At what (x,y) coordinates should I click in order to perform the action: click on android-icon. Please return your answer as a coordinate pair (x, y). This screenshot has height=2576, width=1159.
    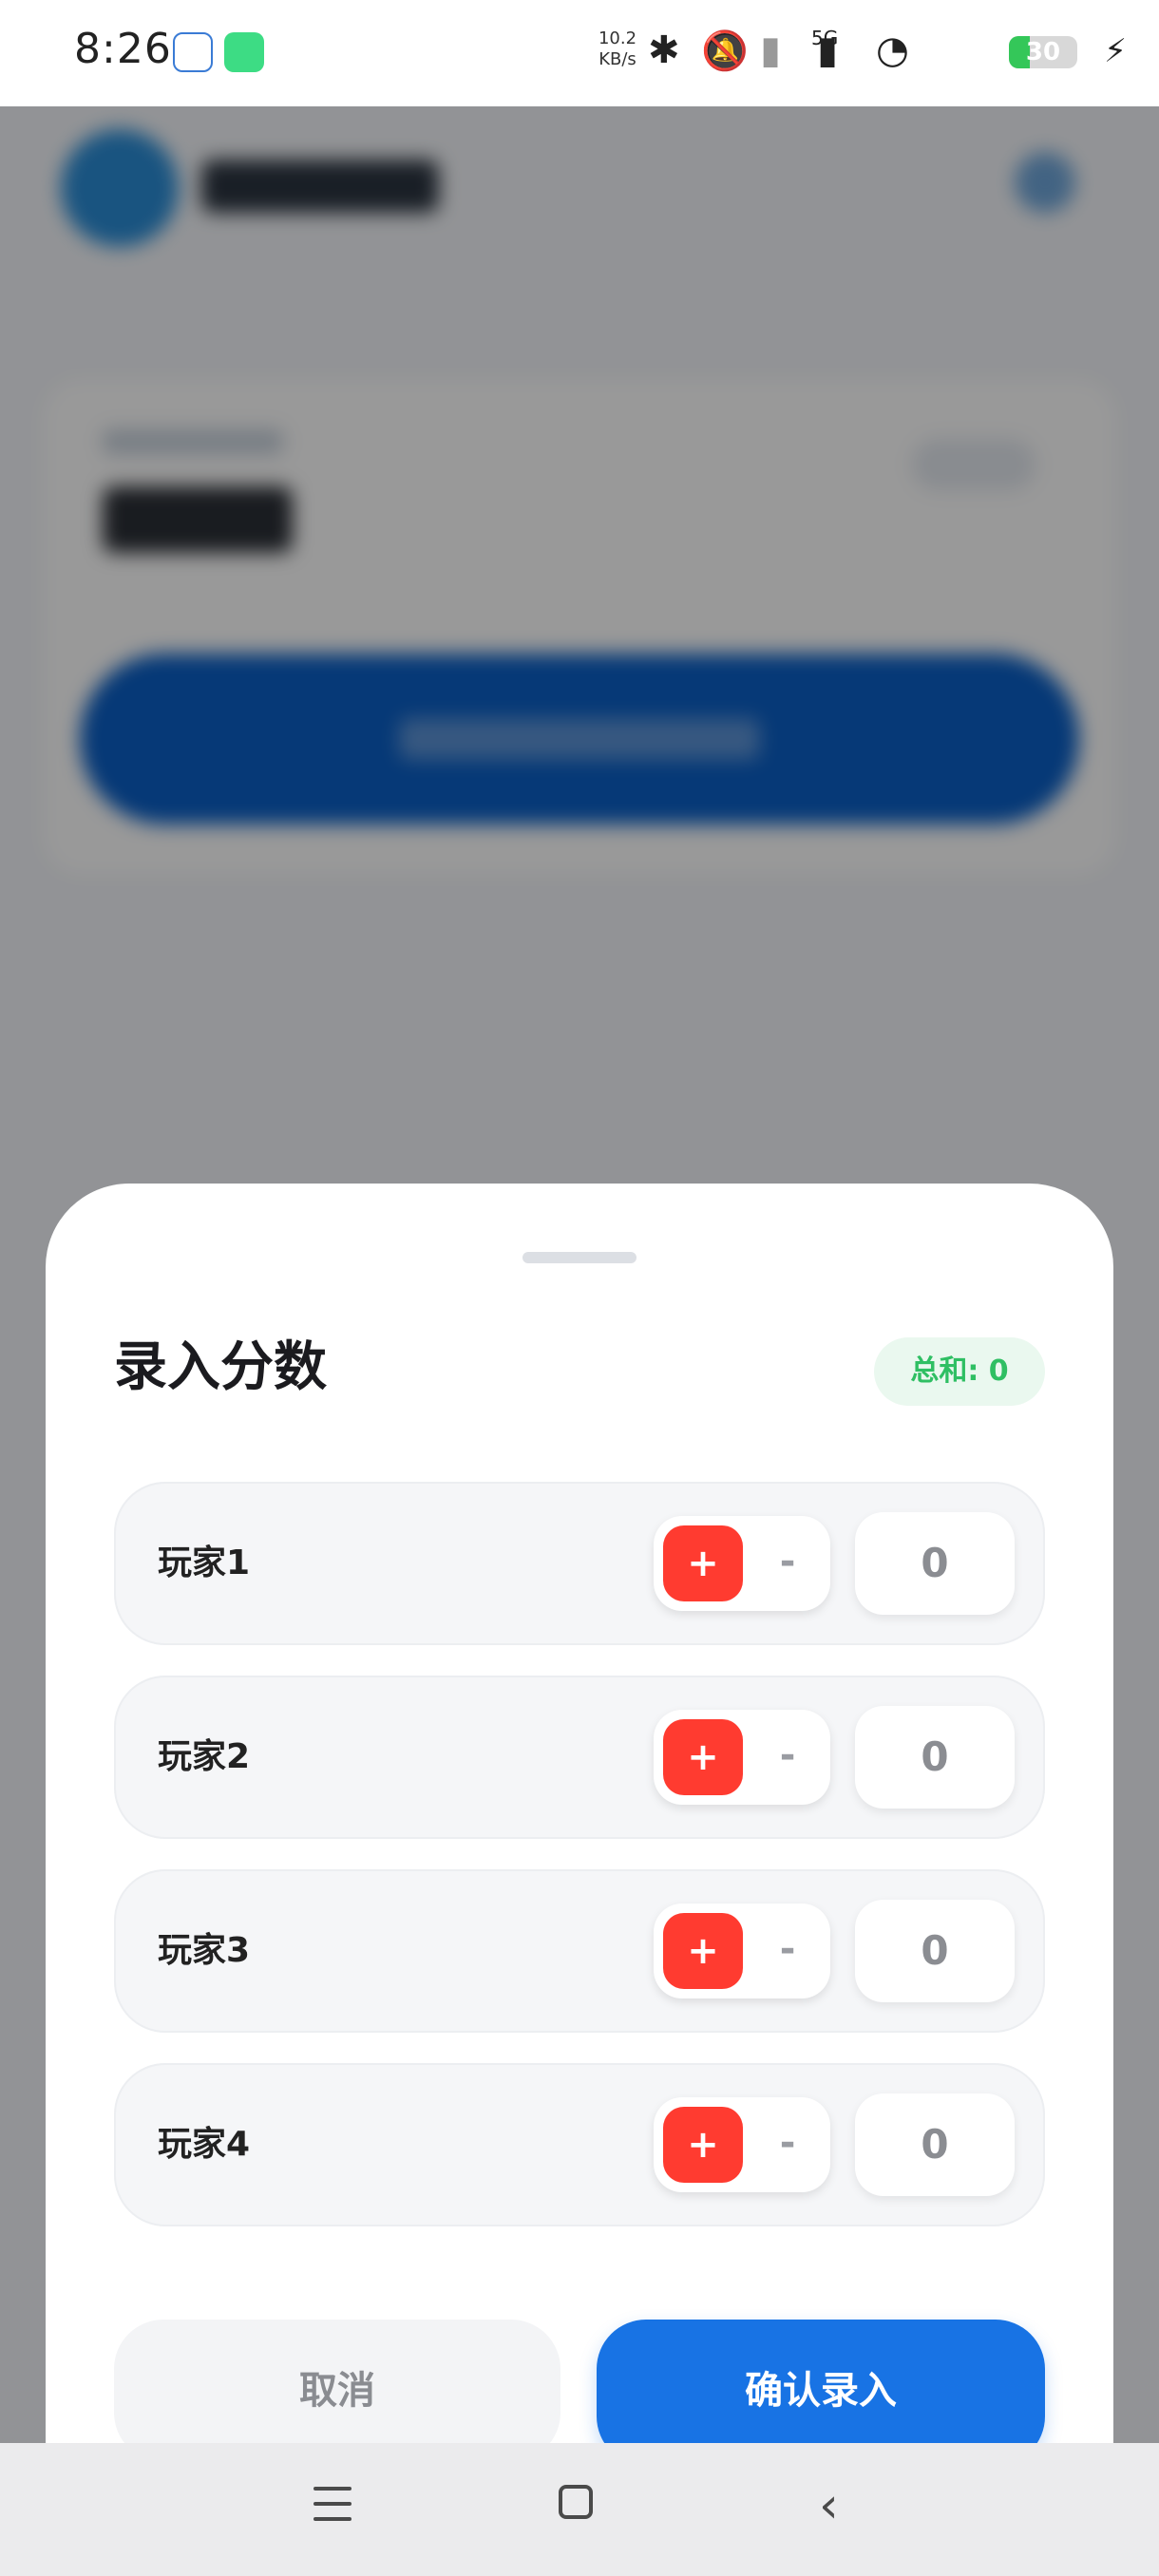
    Looking at the image, I should click on (244, 52).